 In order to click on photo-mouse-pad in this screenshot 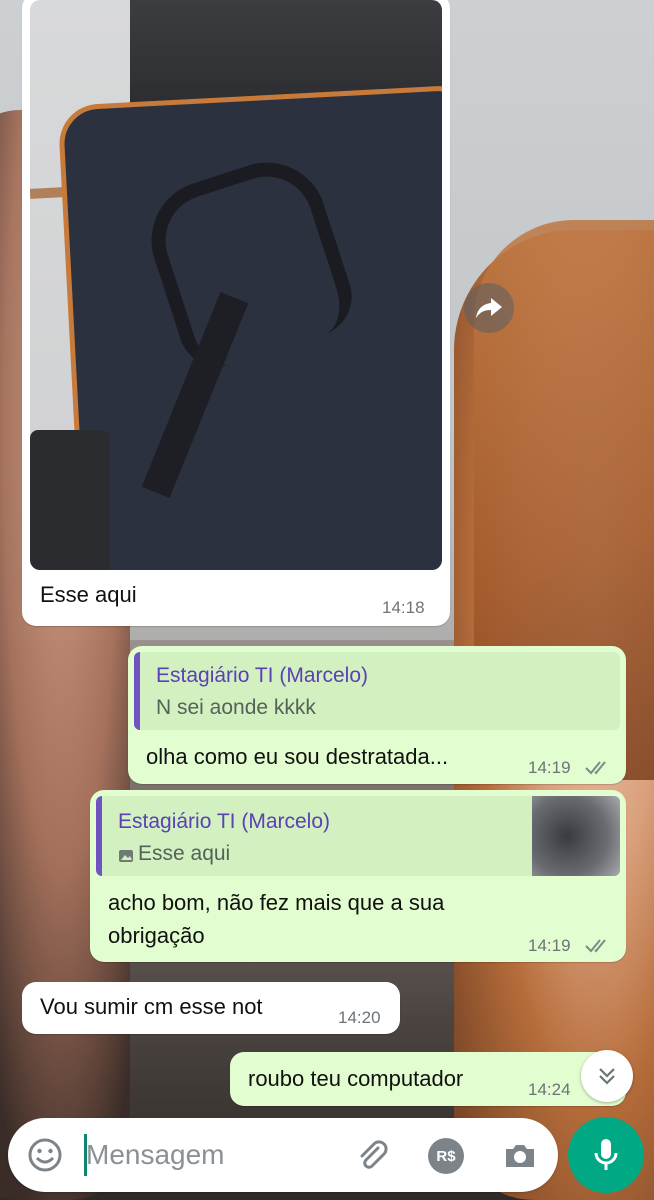, I will do `click(70, 500)`.